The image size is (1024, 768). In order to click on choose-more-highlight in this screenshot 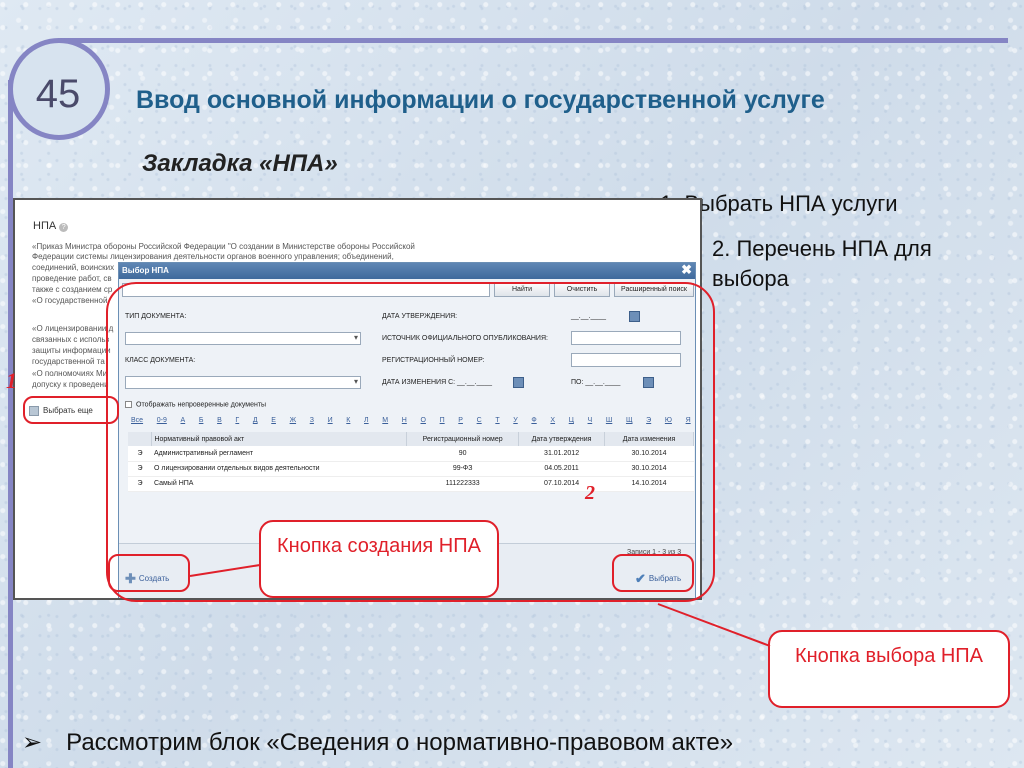, I will do `click(71, 410)`.